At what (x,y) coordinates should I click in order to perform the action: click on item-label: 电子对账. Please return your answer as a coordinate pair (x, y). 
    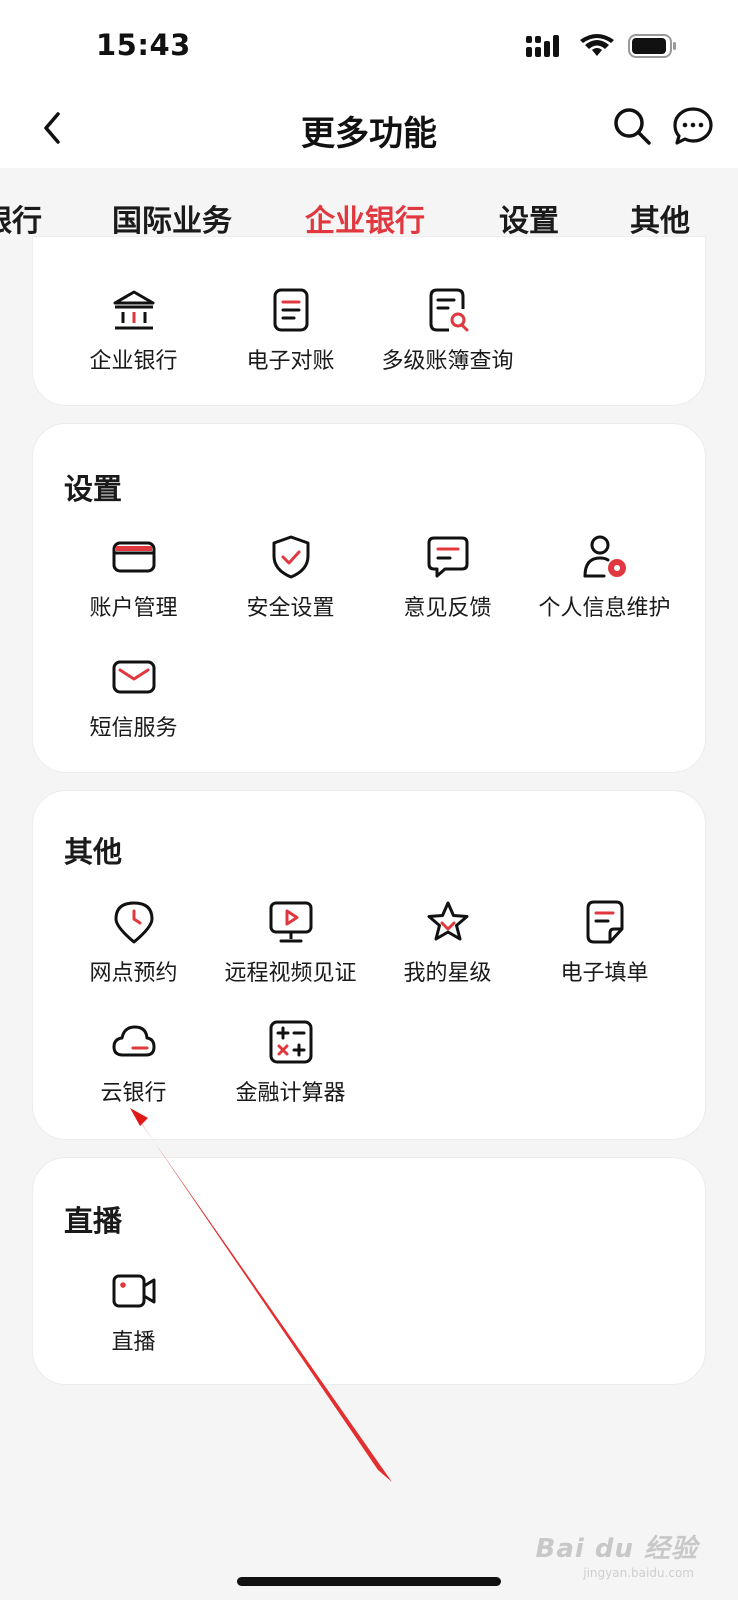
    Looking at the image, I should click on (290, 361).